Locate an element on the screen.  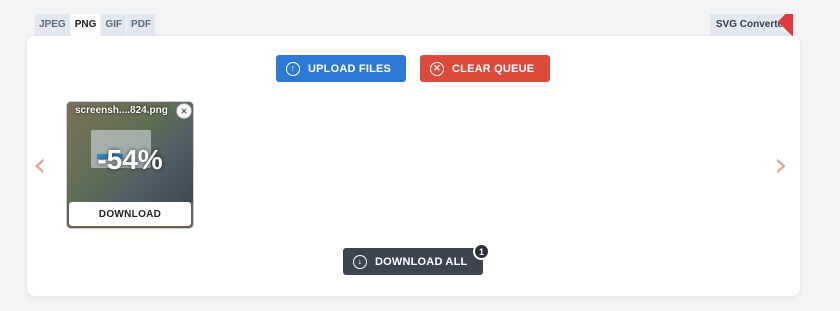
tab-gif: GIF is located at coordinates (114, 25).